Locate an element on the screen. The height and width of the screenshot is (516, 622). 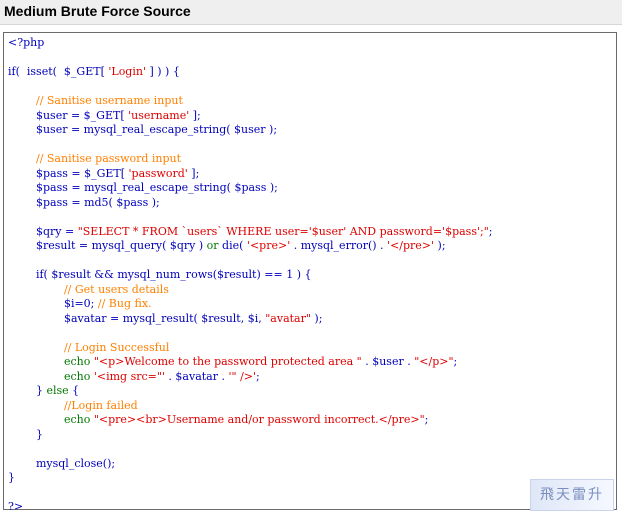
code-token: <?php is located at coordinates (26, 42).